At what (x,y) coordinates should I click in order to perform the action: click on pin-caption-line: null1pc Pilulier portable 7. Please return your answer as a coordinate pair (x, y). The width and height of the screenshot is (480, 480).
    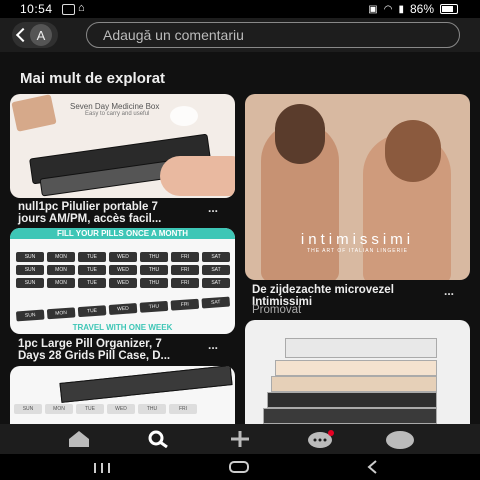
    Looking at the image, I should click on (88, 207).